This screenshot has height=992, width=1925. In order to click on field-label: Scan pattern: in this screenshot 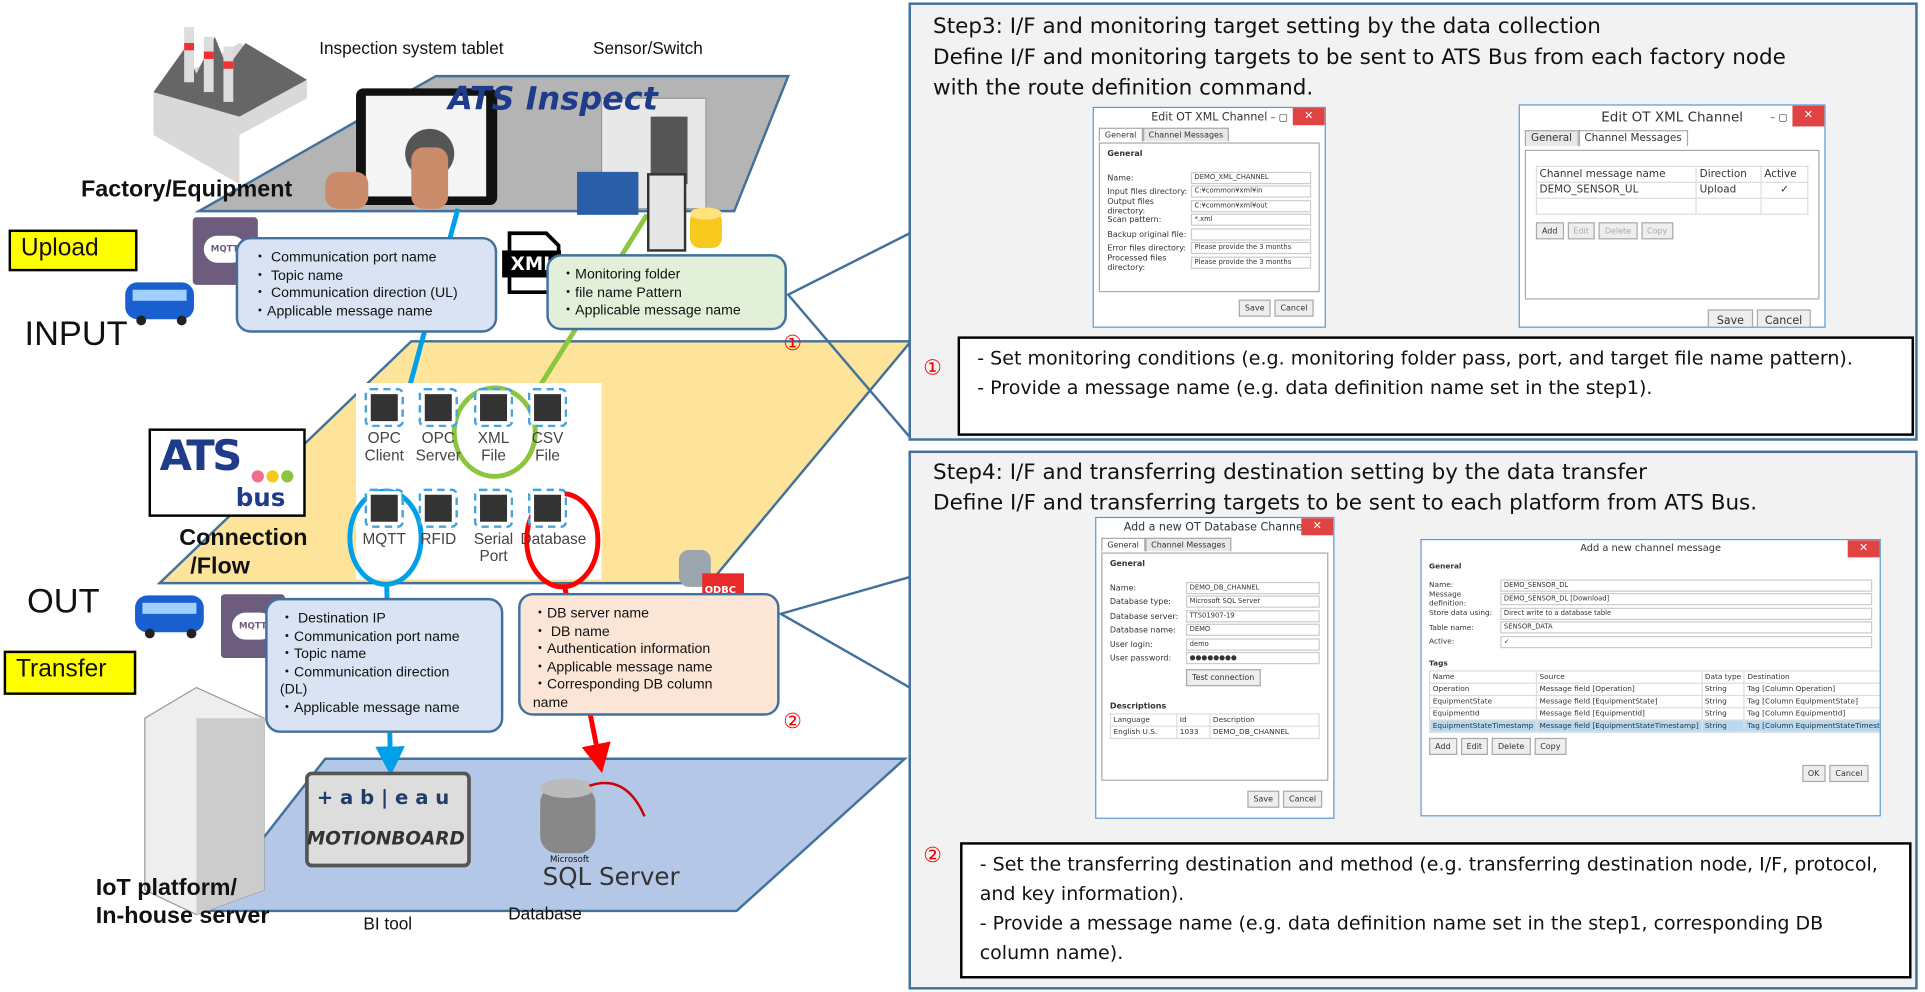, I will do `click(1134, 220)`.